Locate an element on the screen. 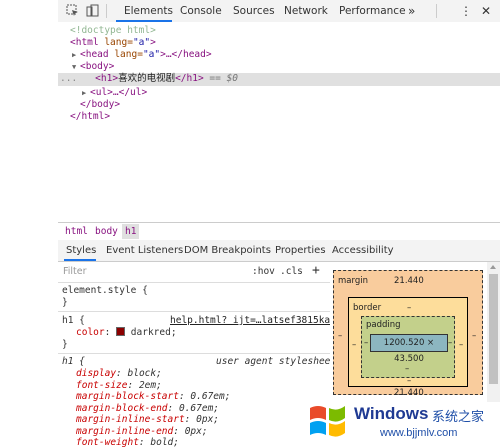  watermark-url: www.bjjmlv.com is located at coordinates (419, 433).